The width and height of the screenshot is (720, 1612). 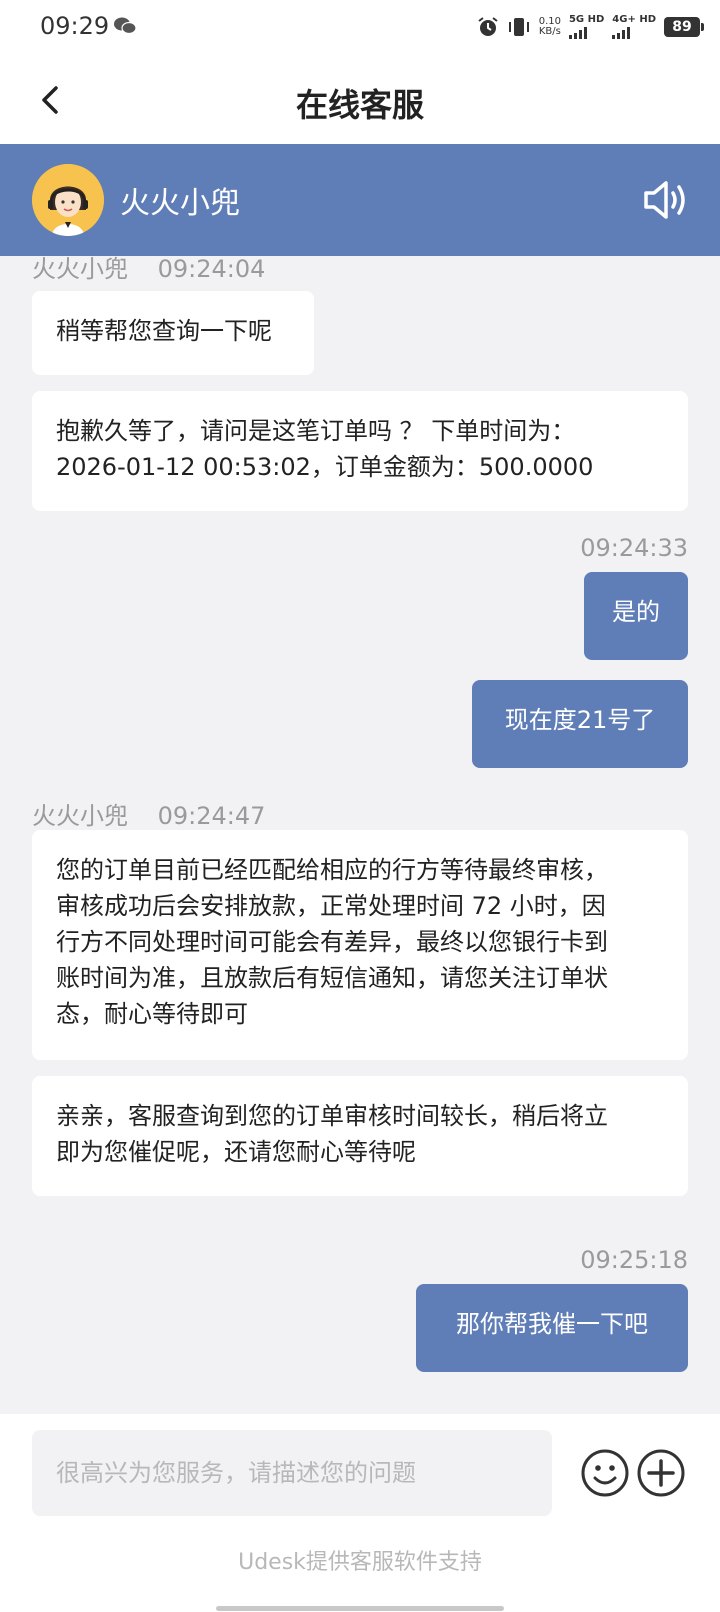 What do you see at coordinates (634, 1260) in the screenshot?
I see `message-time: 09:25:18` at bounding box center [634, 1260].